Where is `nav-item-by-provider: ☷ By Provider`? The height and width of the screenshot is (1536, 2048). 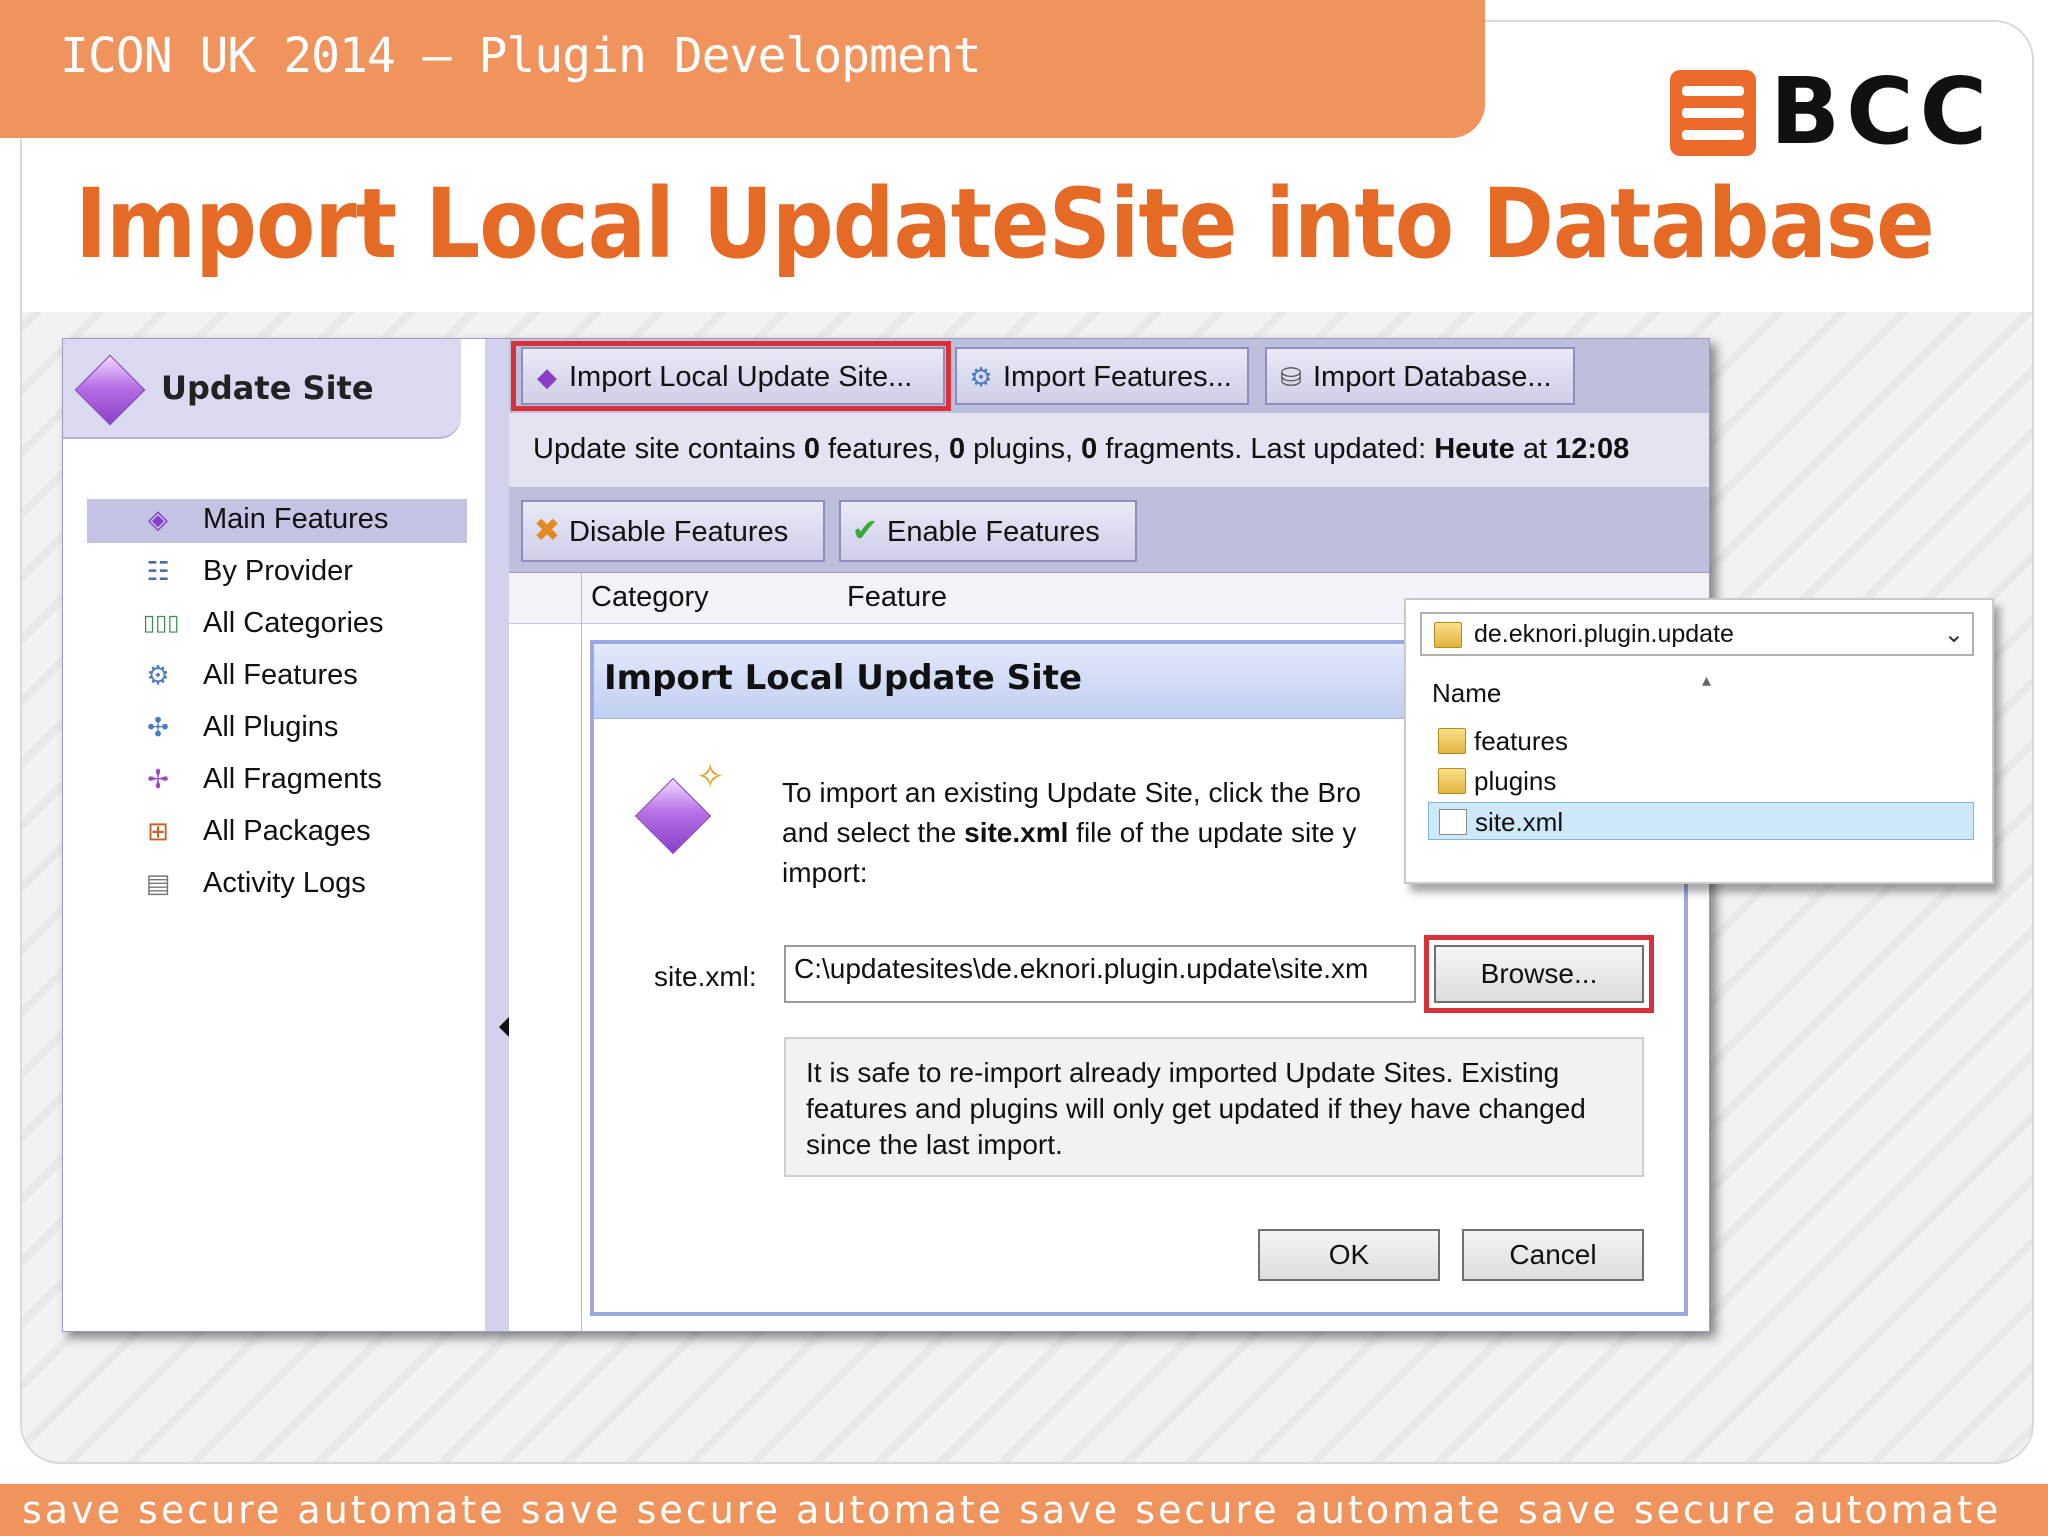
nav-item-by-provider: ☷ By Provider is located at coordinates (277, 573).